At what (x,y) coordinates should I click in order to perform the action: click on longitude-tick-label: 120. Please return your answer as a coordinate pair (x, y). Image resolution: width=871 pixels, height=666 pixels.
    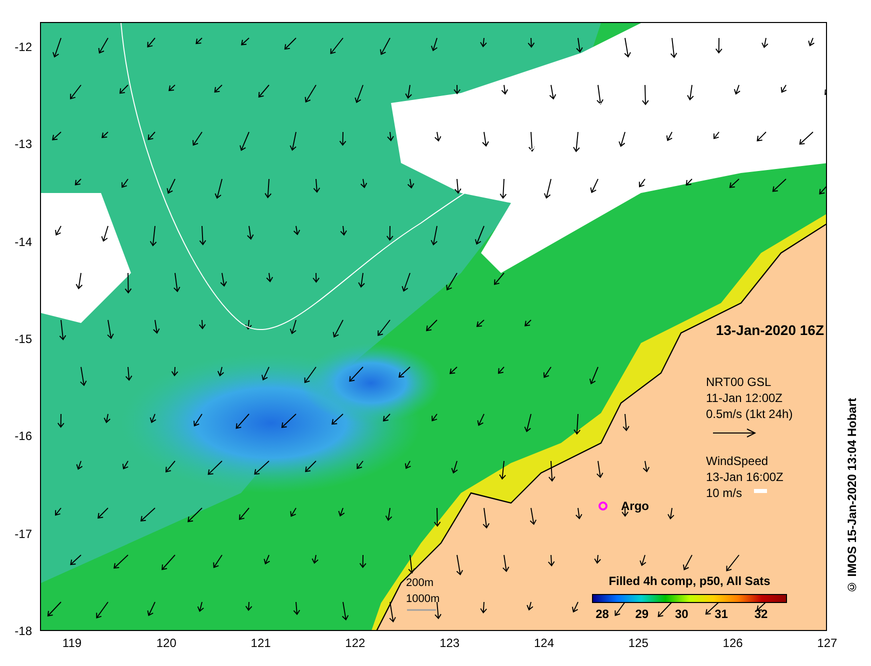
    Looking at the image, I should click on (166, 643).